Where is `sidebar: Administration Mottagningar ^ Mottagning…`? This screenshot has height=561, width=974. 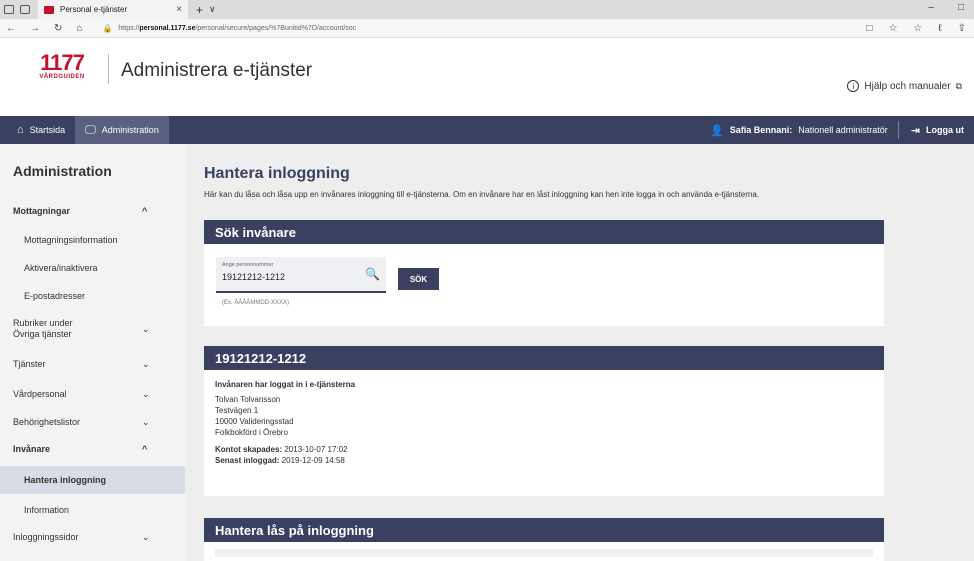
sidebar: Administration Mottagningar ^ Mottagning… is located at coordinates (92, 352).